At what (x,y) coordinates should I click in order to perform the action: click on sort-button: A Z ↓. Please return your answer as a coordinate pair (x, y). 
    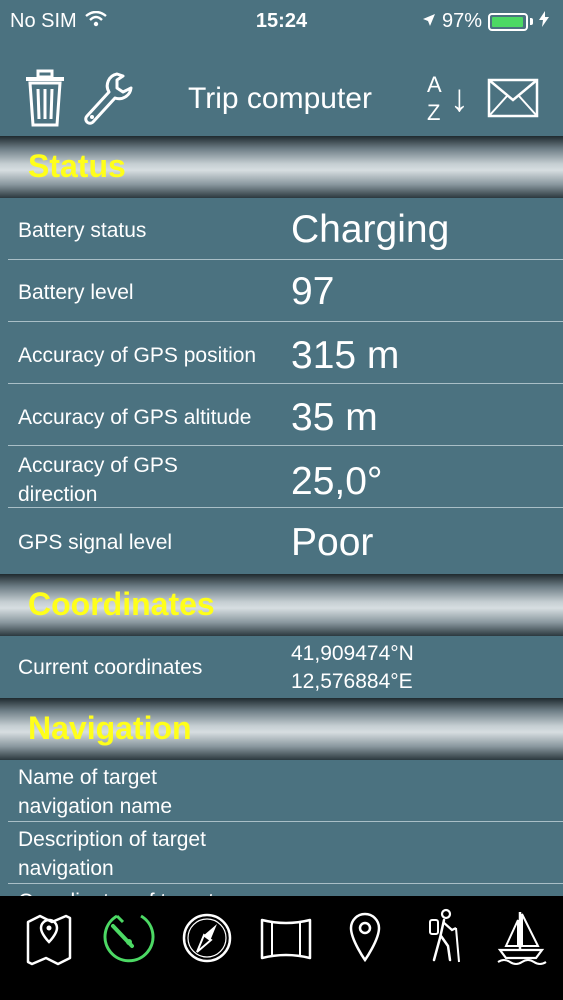
    Looking at the image, I should click on (447, 100).